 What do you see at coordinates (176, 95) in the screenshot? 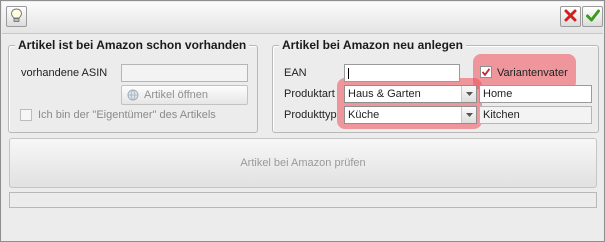
I see `open-article-label: Artikel öffnen` at bounding box center [176, 95].